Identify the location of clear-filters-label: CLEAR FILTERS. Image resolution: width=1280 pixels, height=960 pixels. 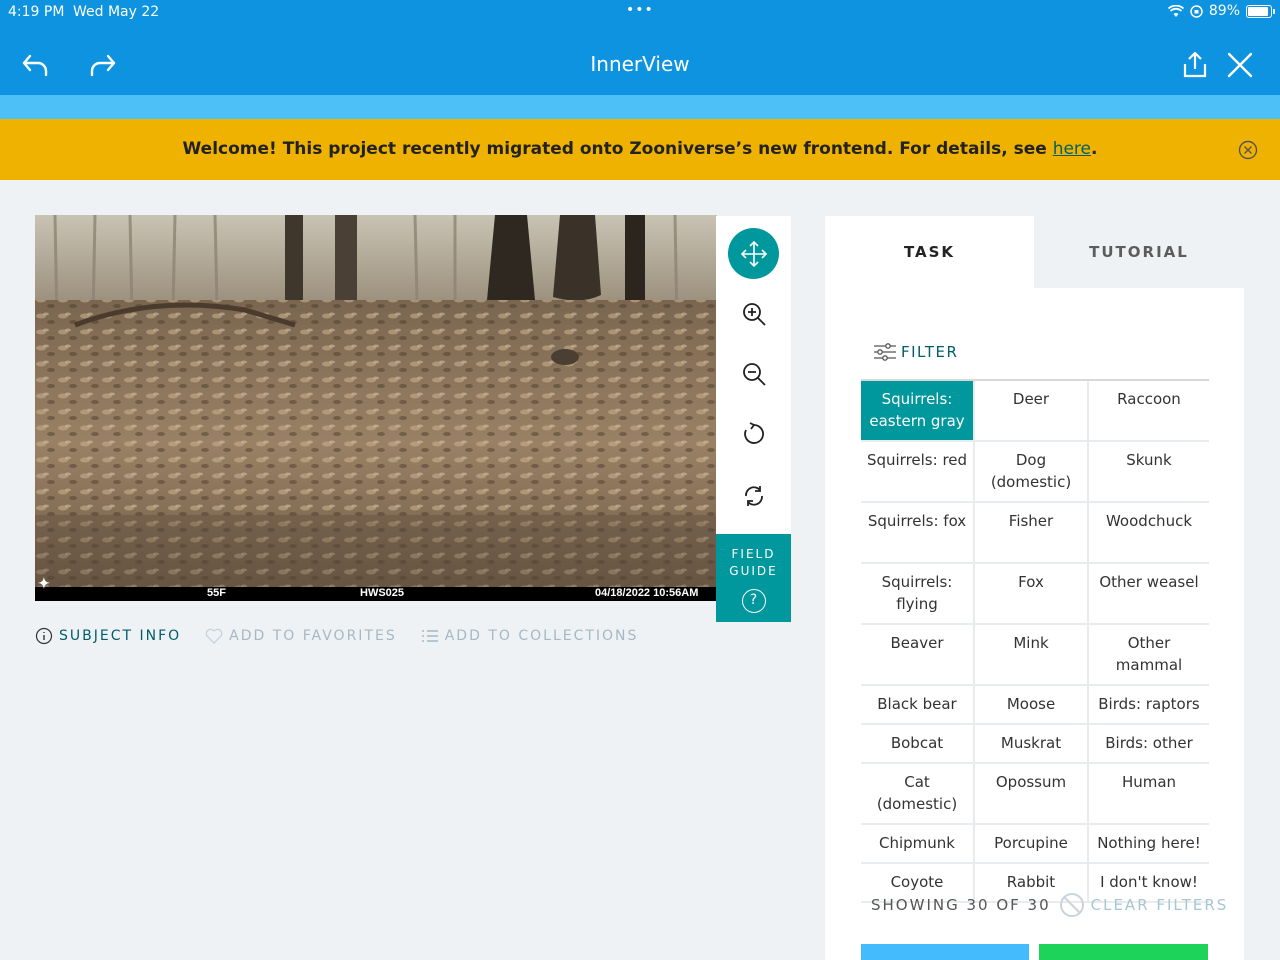
(1159, 905).